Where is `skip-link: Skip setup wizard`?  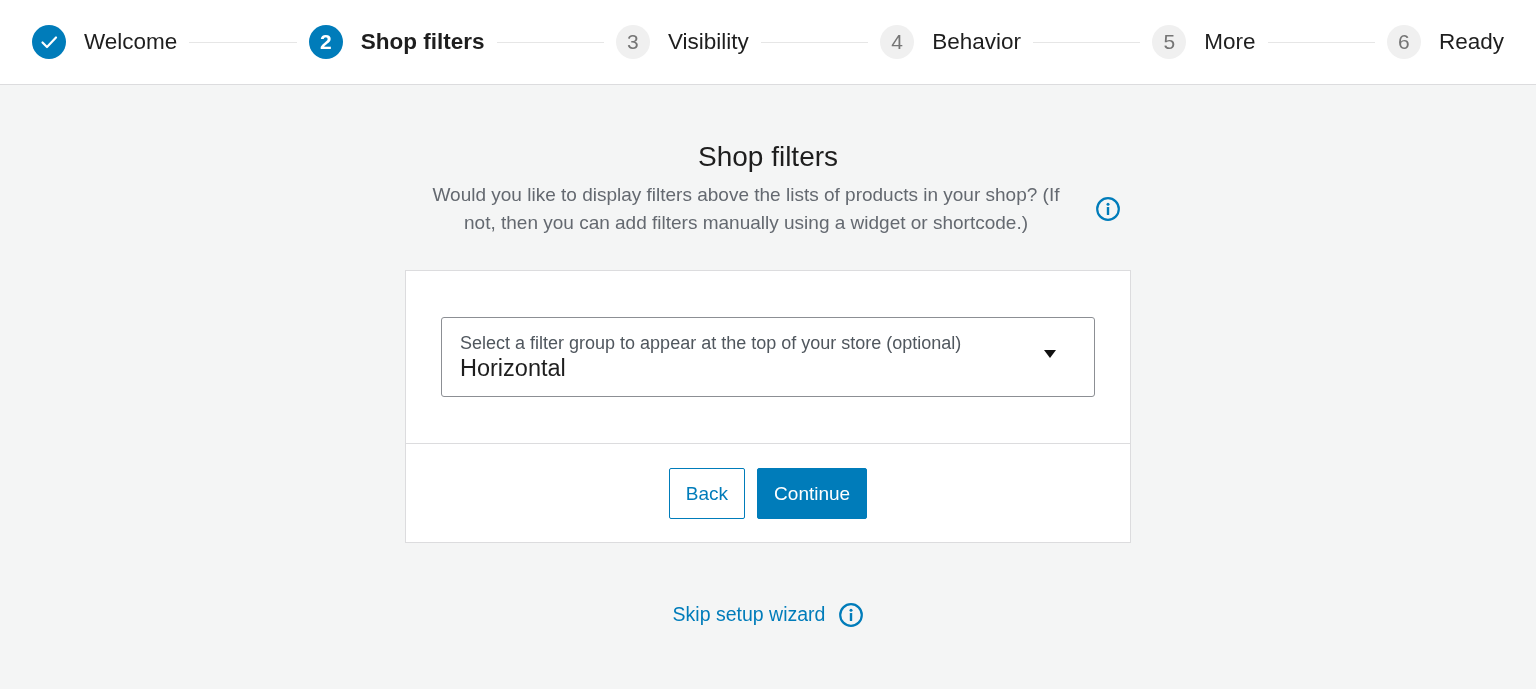
skip-link: Skip setup wizard is located at coordinates (749, 614).